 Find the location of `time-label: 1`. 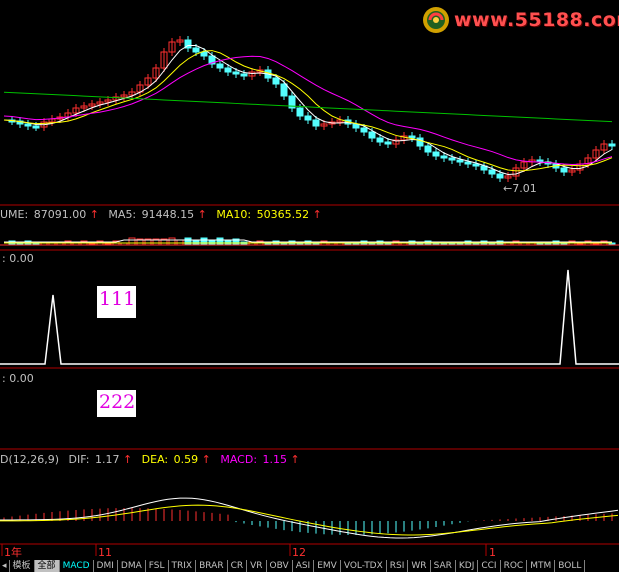

time-label: 1 is located at coordinates (492, 552).